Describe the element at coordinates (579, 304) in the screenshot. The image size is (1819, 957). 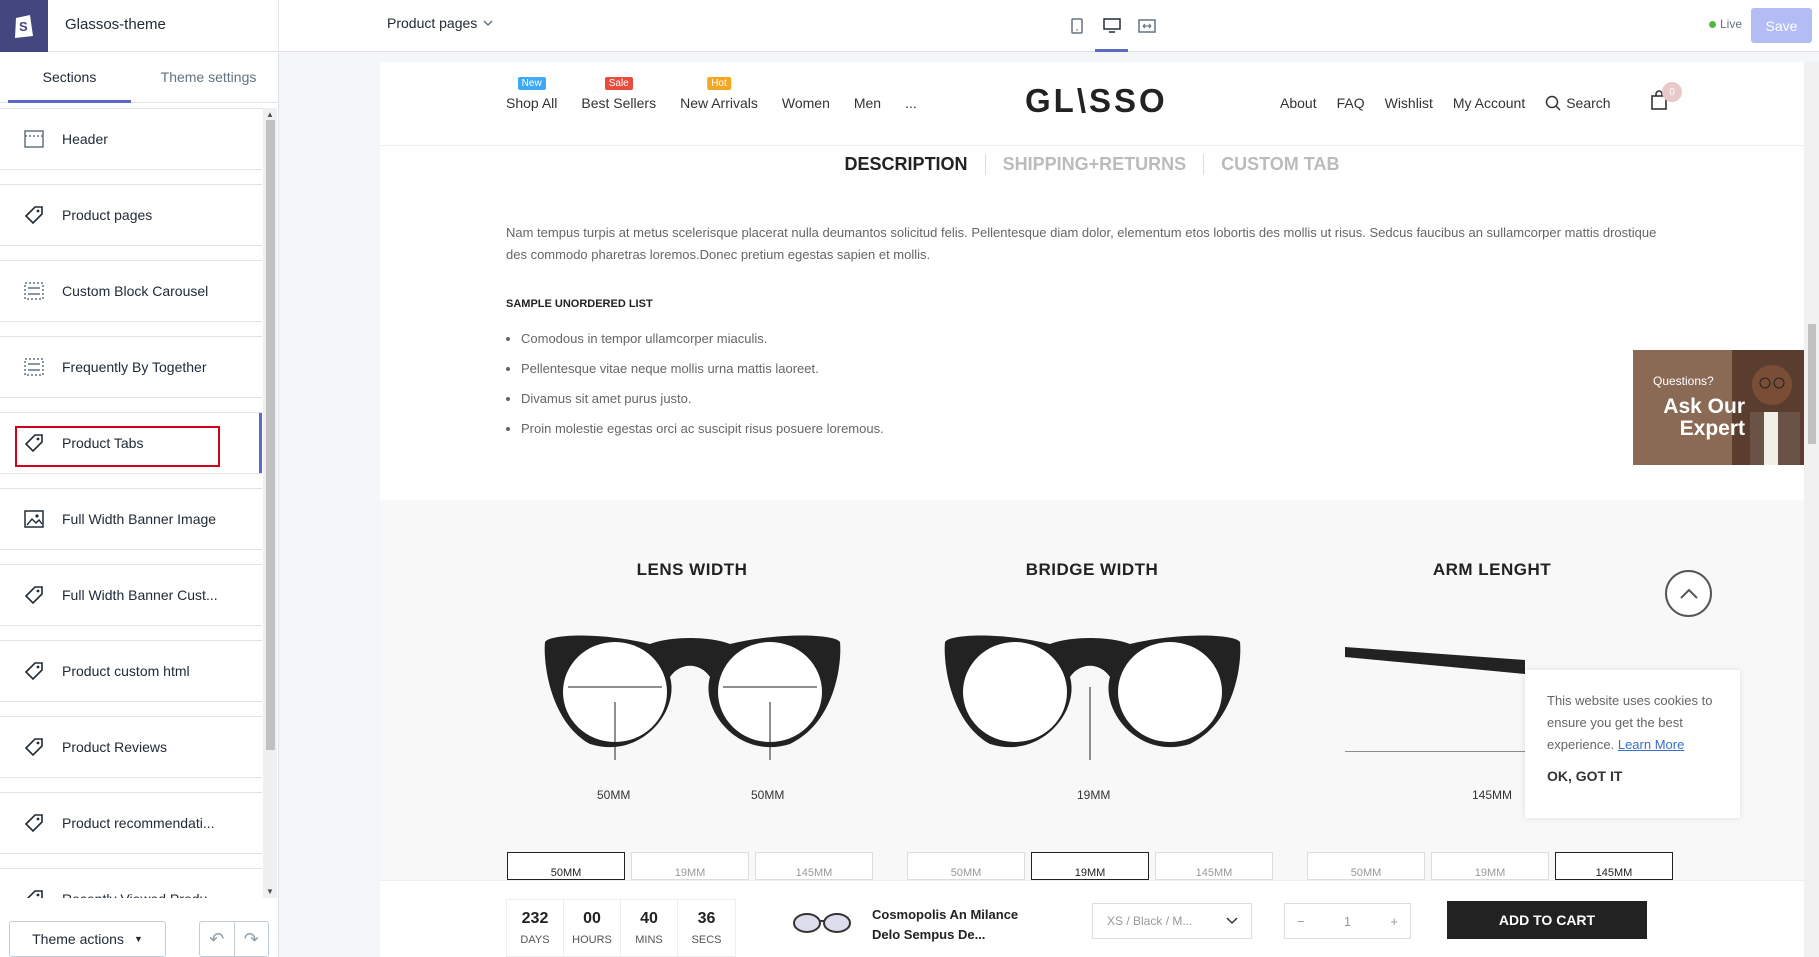
I see `list-title: SAMPLE UNORDERED LIST` at that location.